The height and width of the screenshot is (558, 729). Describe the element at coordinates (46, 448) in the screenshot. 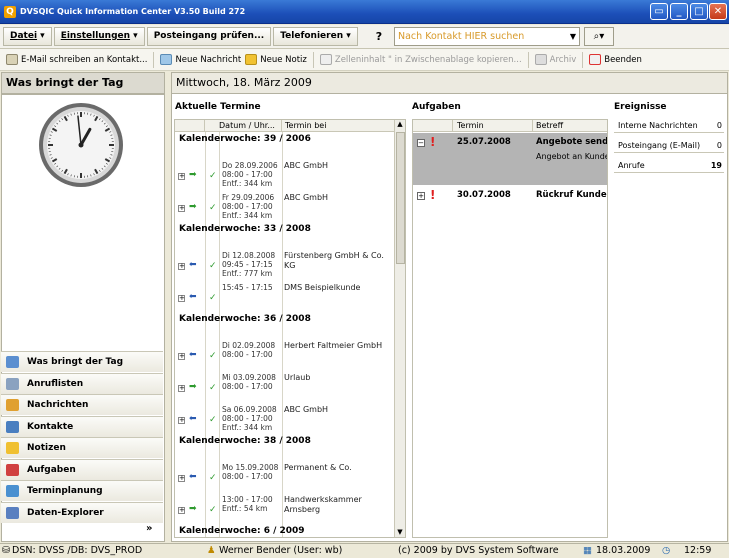

I see `nav-item-label: Notizen` at that location.